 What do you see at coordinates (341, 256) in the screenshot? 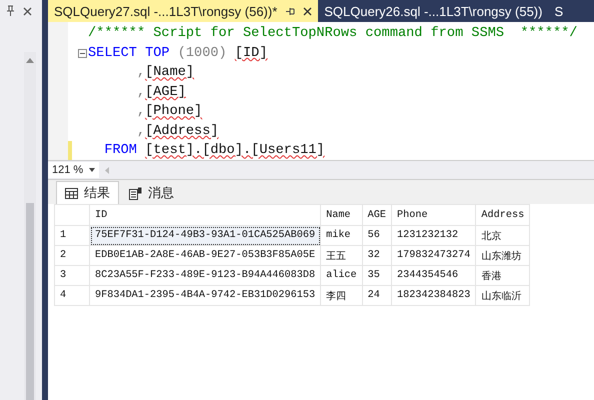
I see `table-cell: 王五` at bounding box center [341, 256].